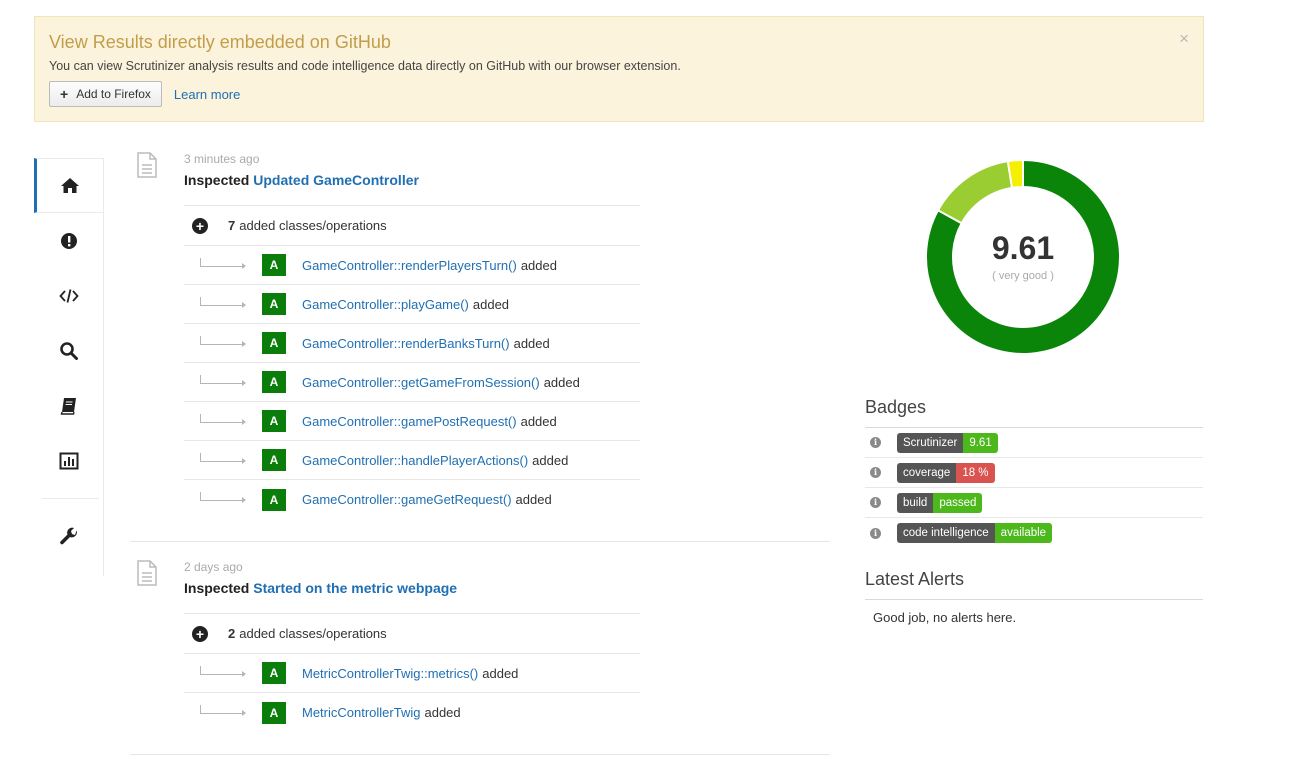  What do you see at coordinates (1023, 257) in the screenshot?
I see `quality-score: 9.61 ( very good )` at bounding box center [1023, 257].